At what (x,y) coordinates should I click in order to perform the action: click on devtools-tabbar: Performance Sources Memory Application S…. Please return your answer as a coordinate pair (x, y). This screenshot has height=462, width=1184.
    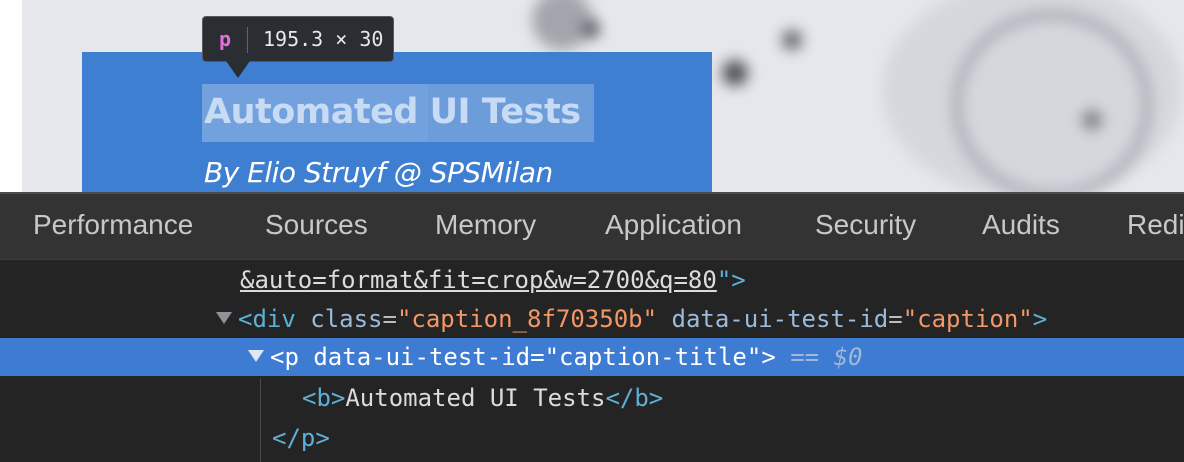
    Looking at the image, I should click on (592, 226).